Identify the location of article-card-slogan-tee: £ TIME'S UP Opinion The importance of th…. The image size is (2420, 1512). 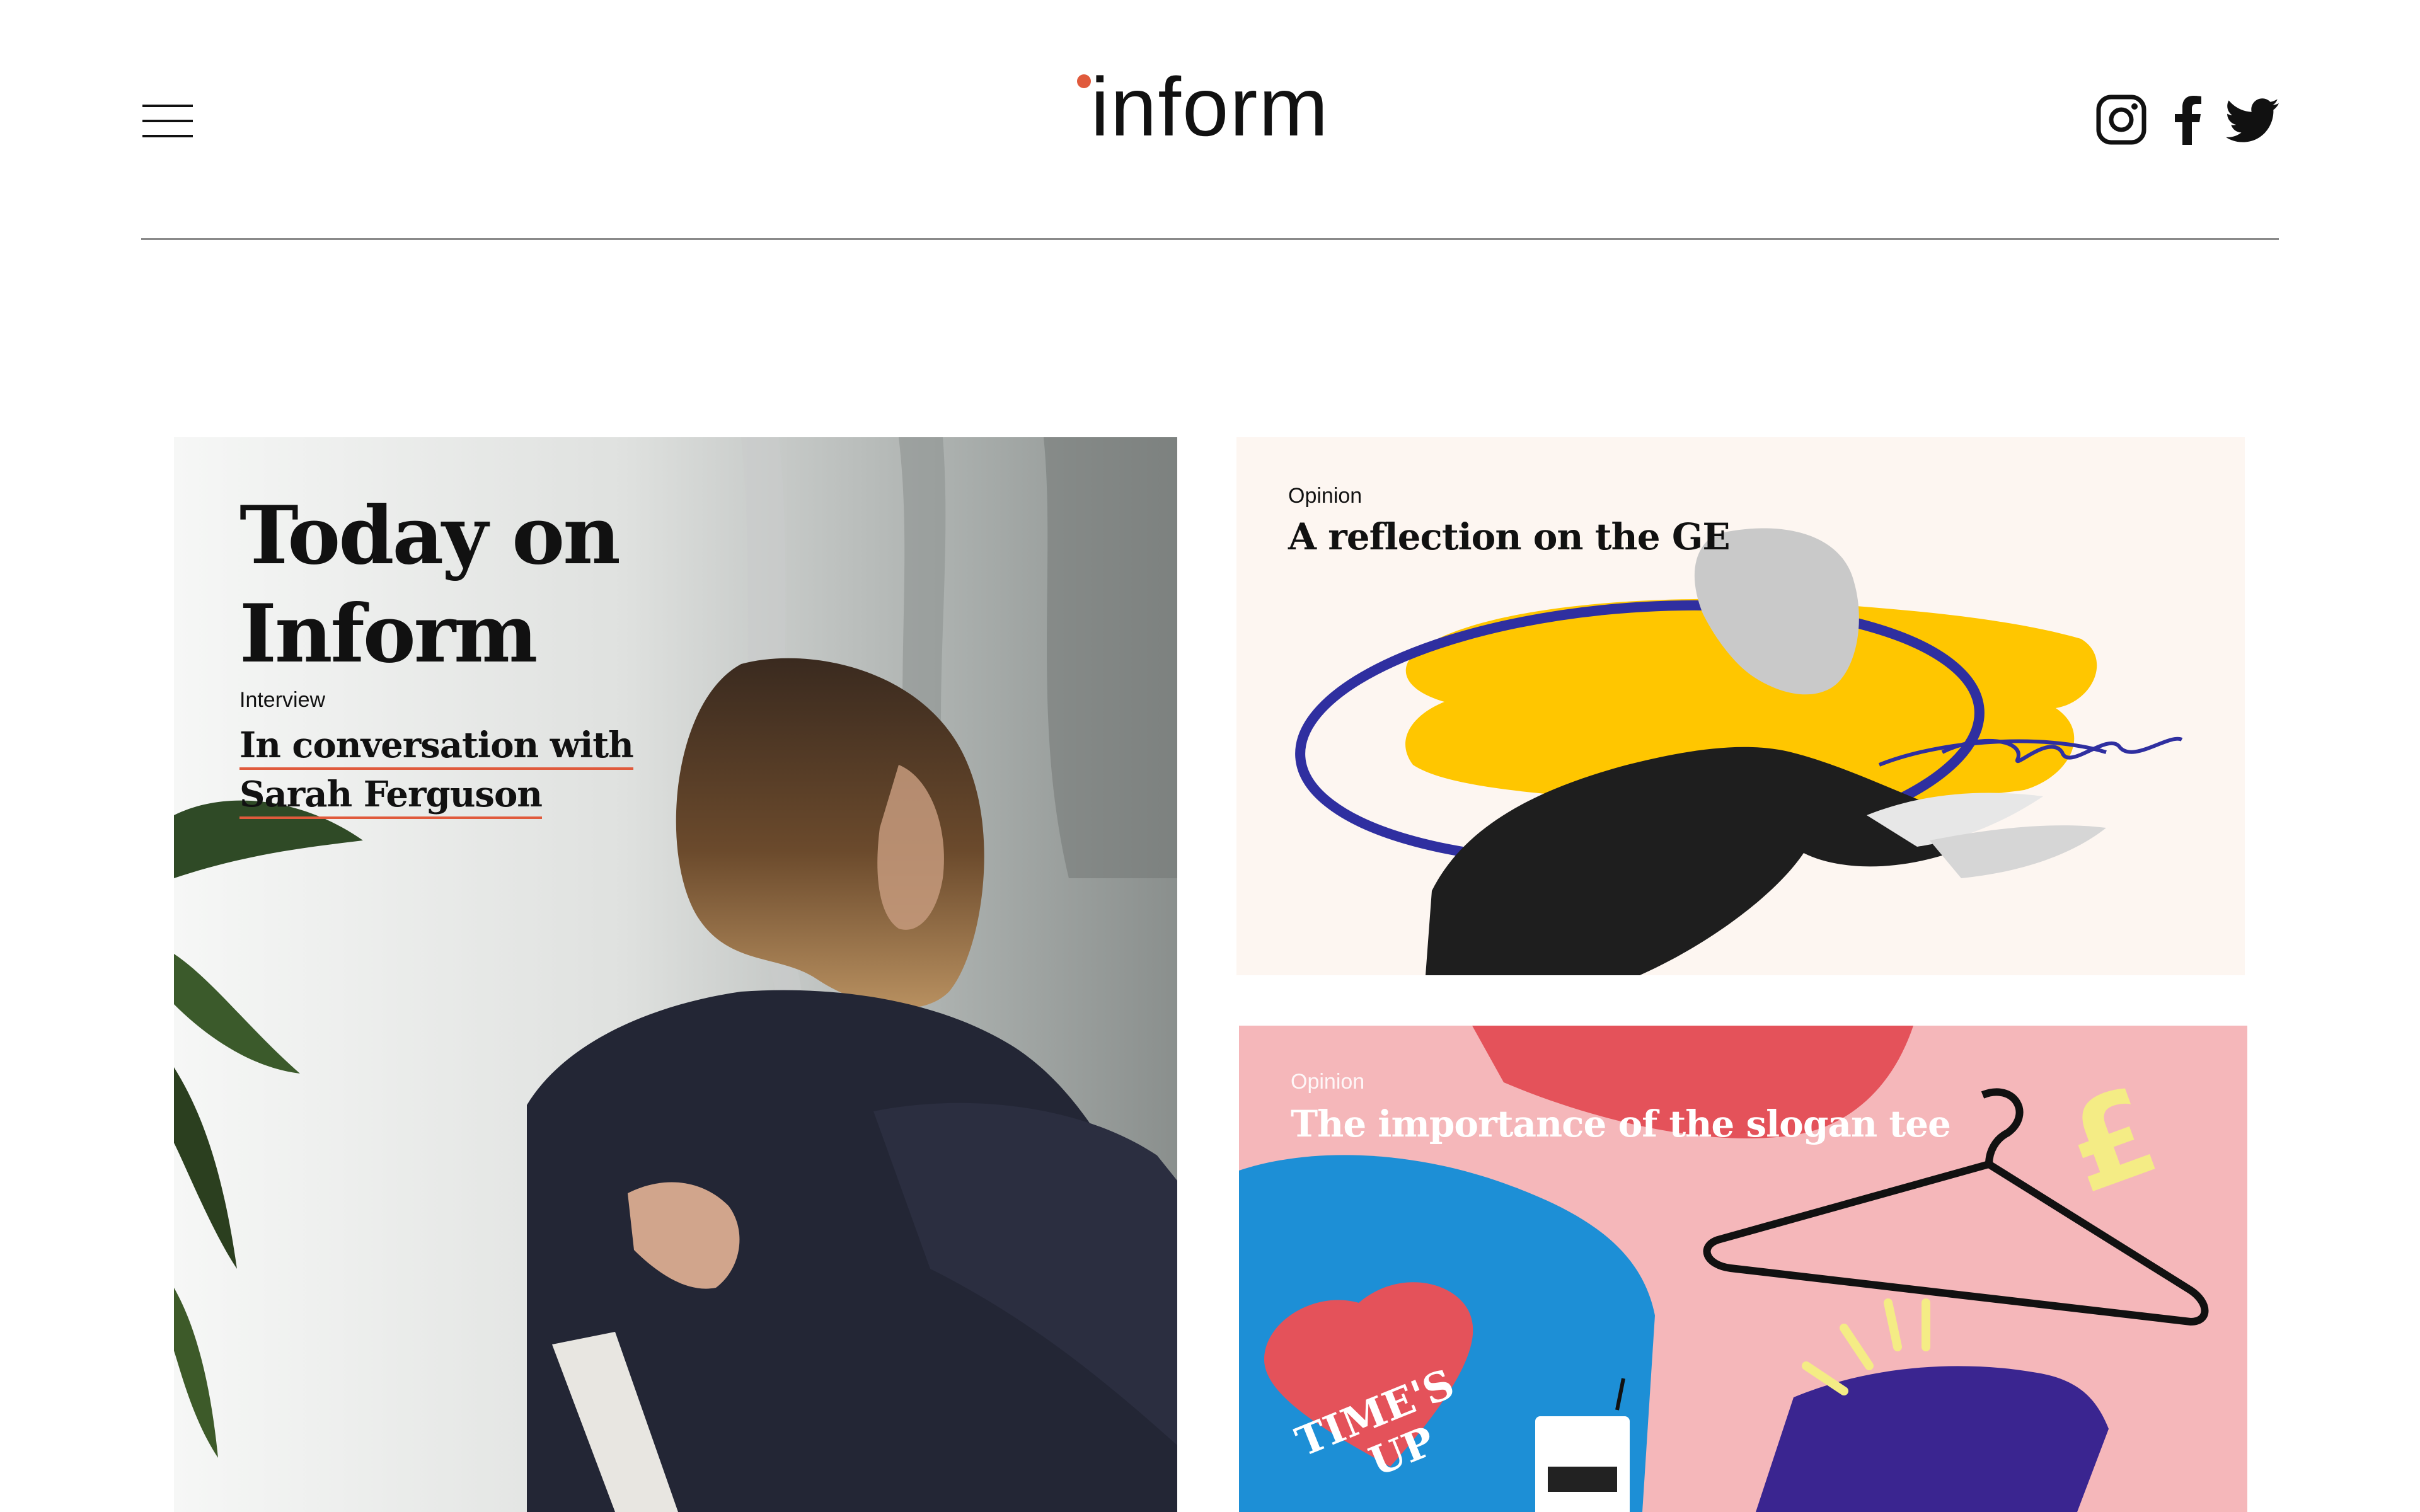
(1743, 1269).